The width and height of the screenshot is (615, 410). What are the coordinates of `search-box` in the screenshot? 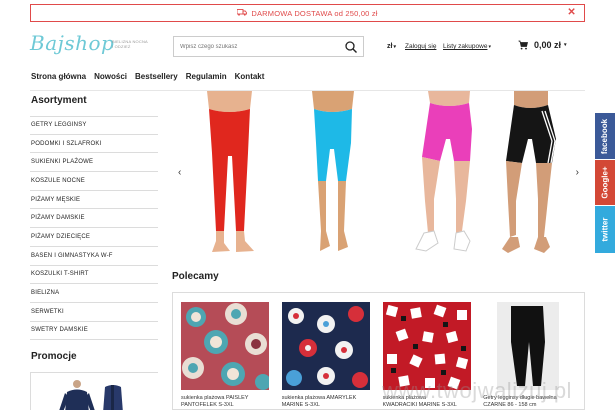 It's located at (268, 46).